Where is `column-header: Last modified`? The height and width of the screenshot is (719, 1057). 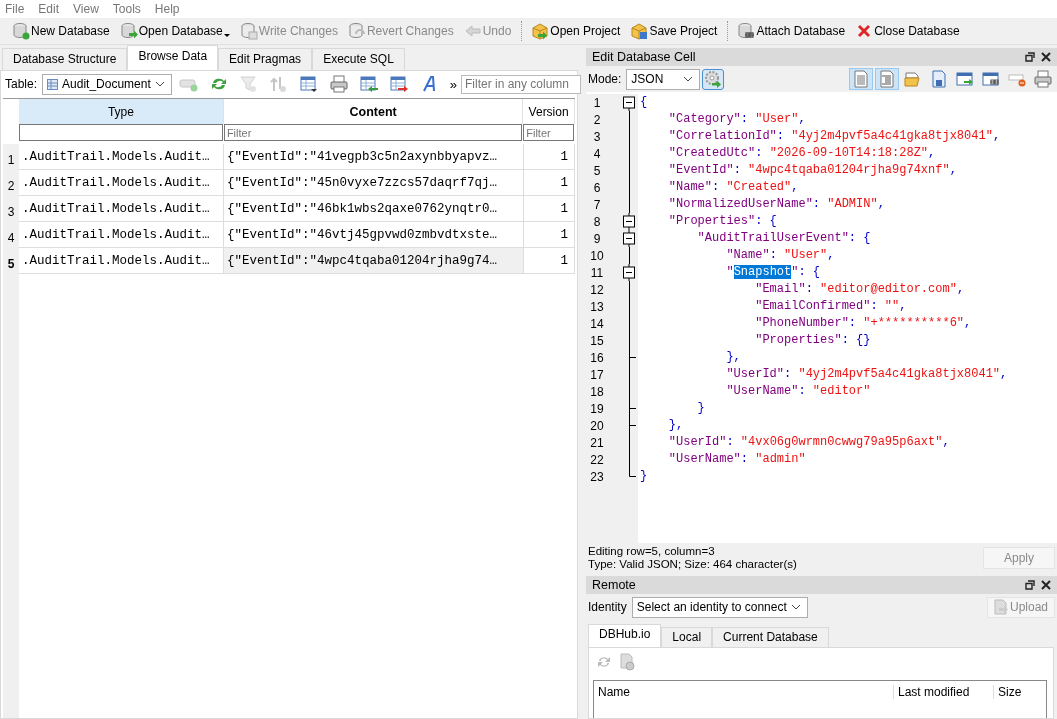
column-header: Last modified is located at coordinates (944, 692).